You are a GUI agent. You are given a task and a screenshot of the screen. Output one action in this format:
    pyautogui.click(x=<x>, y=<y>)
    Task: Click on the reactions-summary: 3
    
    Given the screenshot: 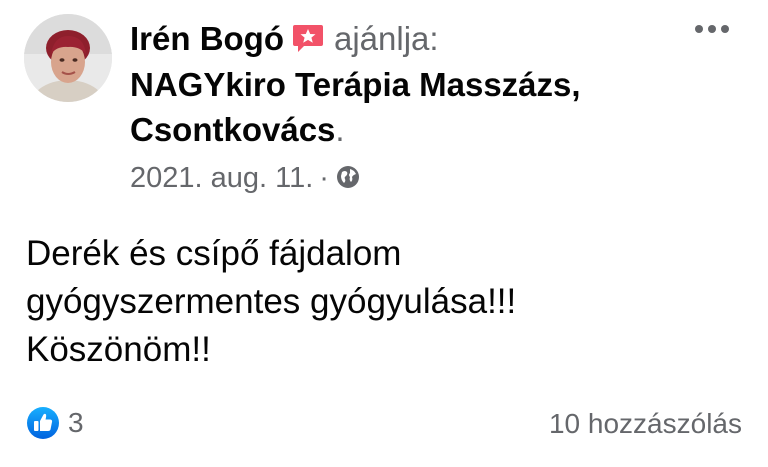 What is the action you would take?
    pyautogui.click(x=55, y=423)
    